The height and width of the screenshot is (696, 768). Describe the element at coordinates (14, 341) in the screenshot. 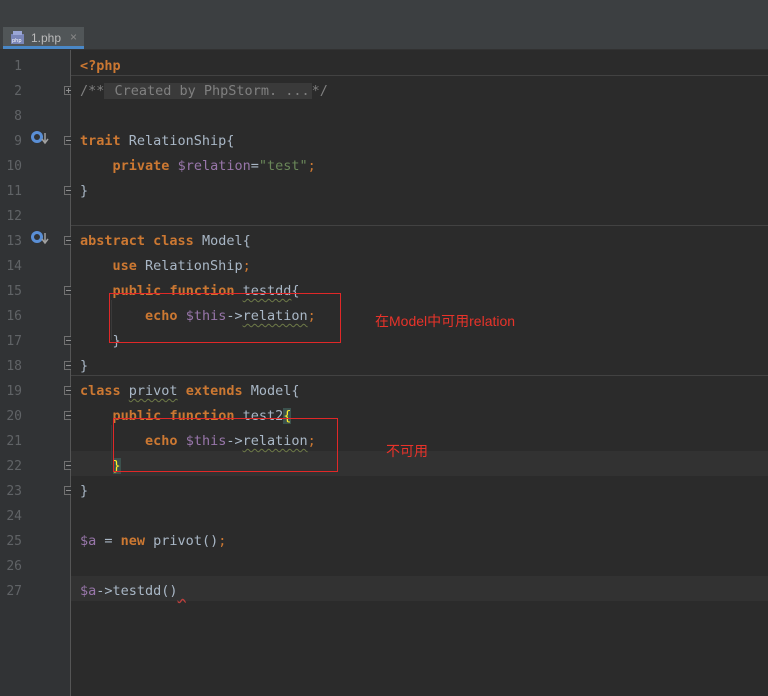

I see `line-number: 17` at that location.